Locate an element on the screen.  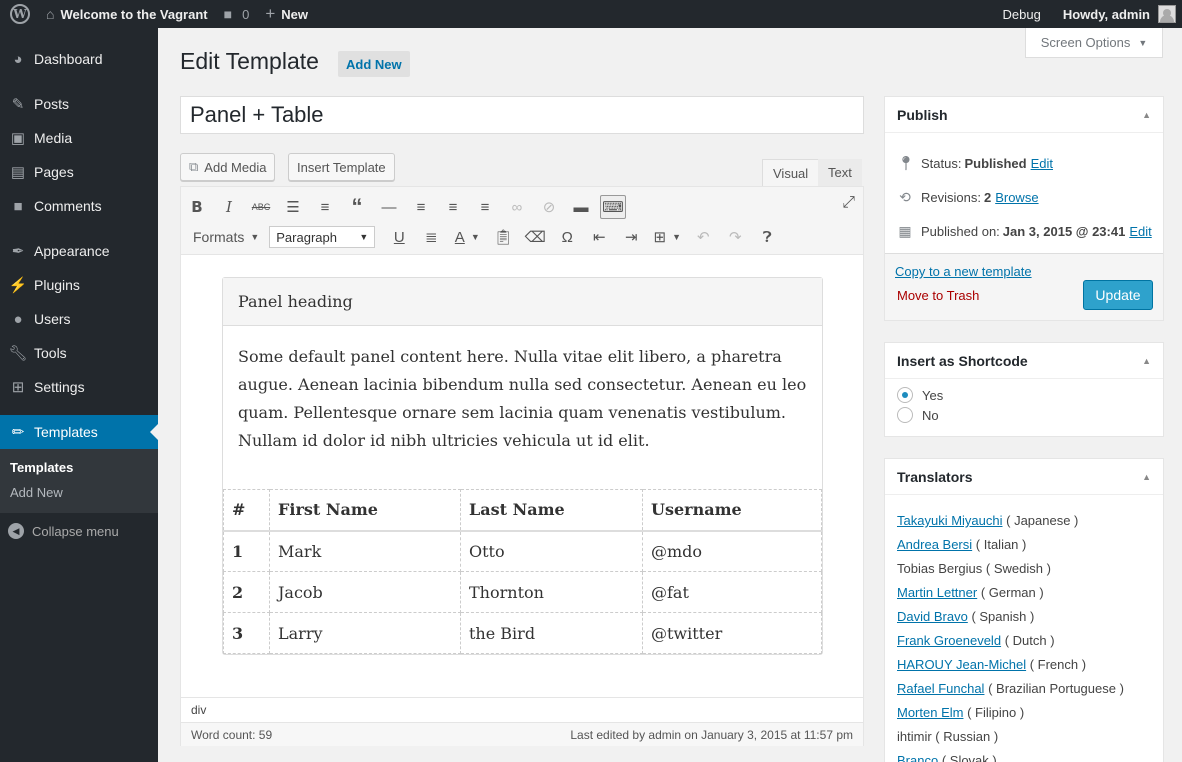
status-value: Published is located at coordinates (995, 163).